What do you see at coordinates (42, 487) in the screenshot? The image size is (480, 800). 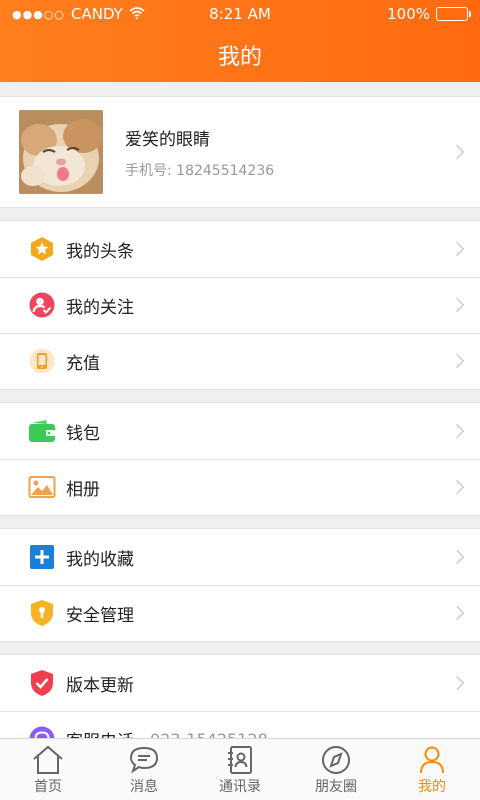 I see `image-icon` at bounding box center [42, 487].